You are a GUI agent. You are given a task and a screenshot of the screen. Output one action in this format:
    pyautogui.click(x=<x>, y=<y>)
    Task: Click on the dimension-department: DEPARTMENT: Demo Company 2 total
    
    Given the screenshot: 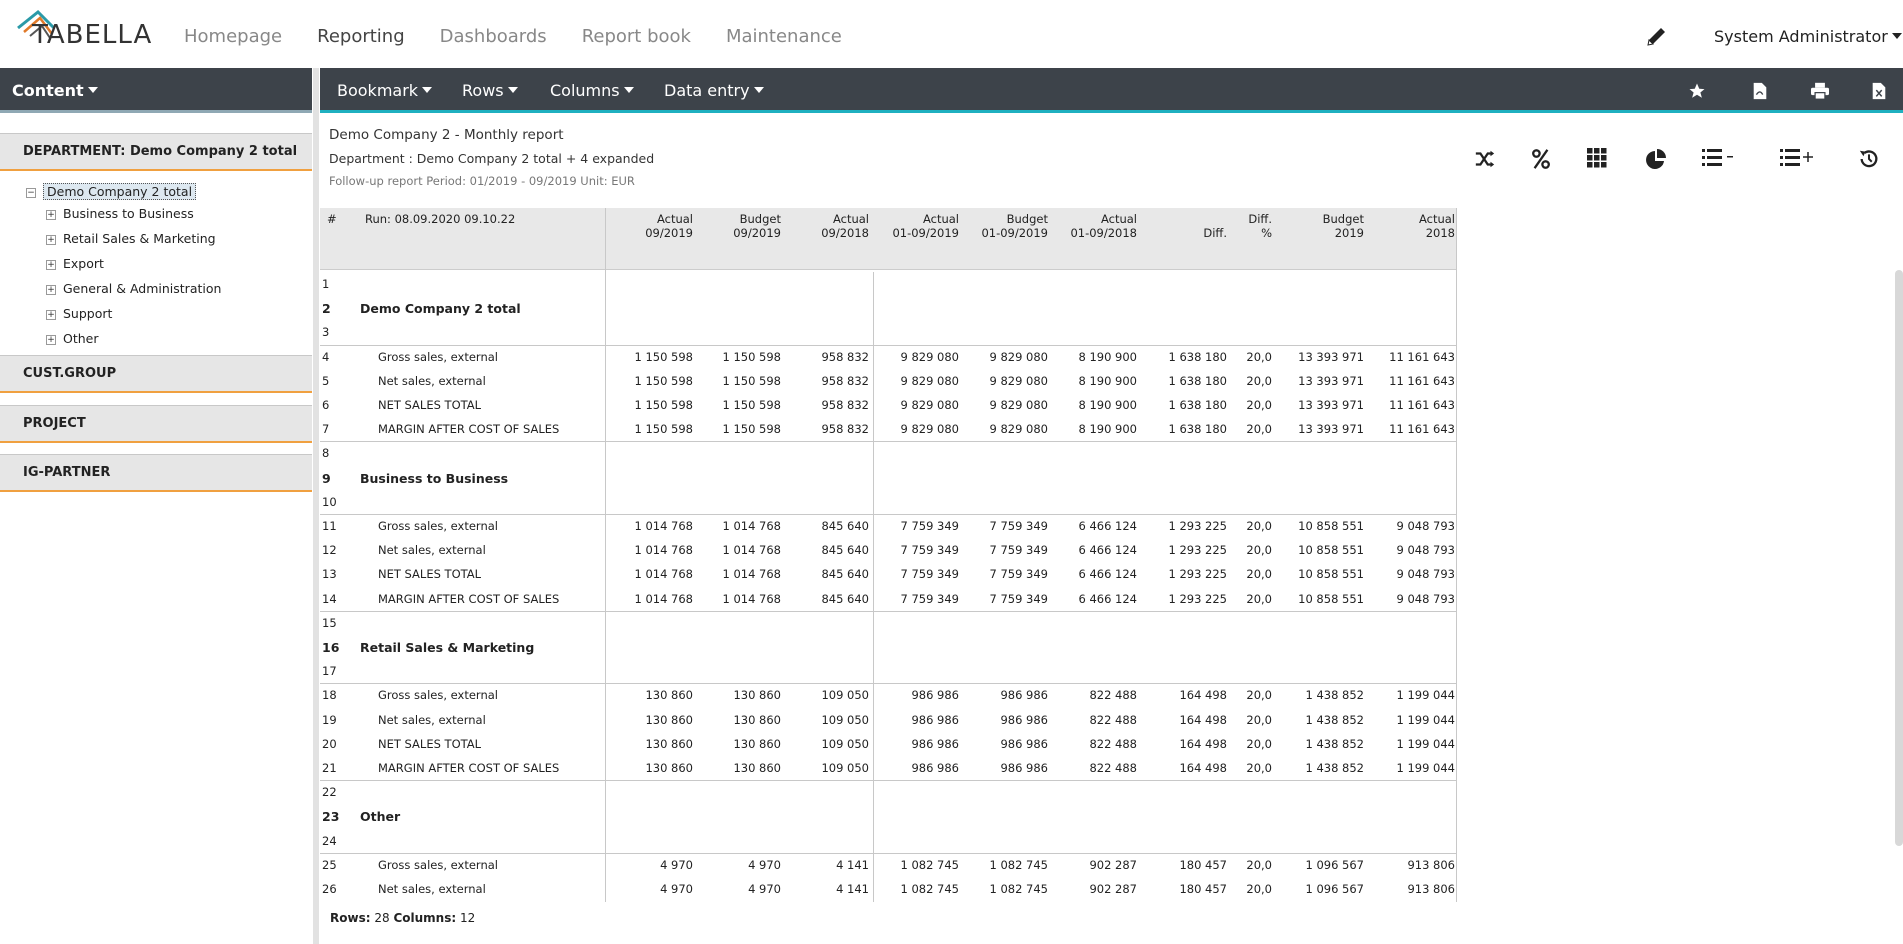 What is the action you would take?
    pyautogui.click(x=156, y=152)
    